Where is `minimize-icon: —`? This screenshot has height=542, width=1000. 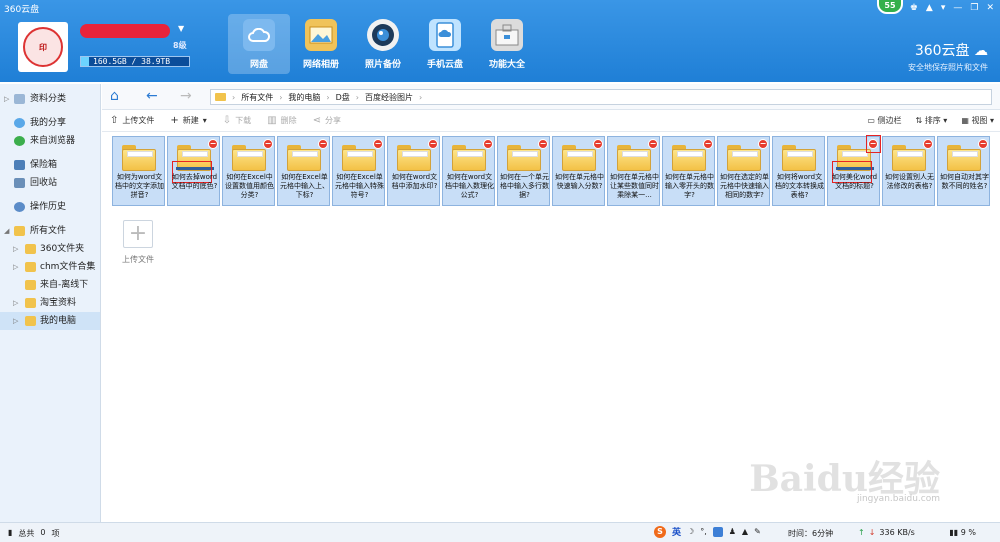 minimize-icon: — is located at coordinates (957, 8).